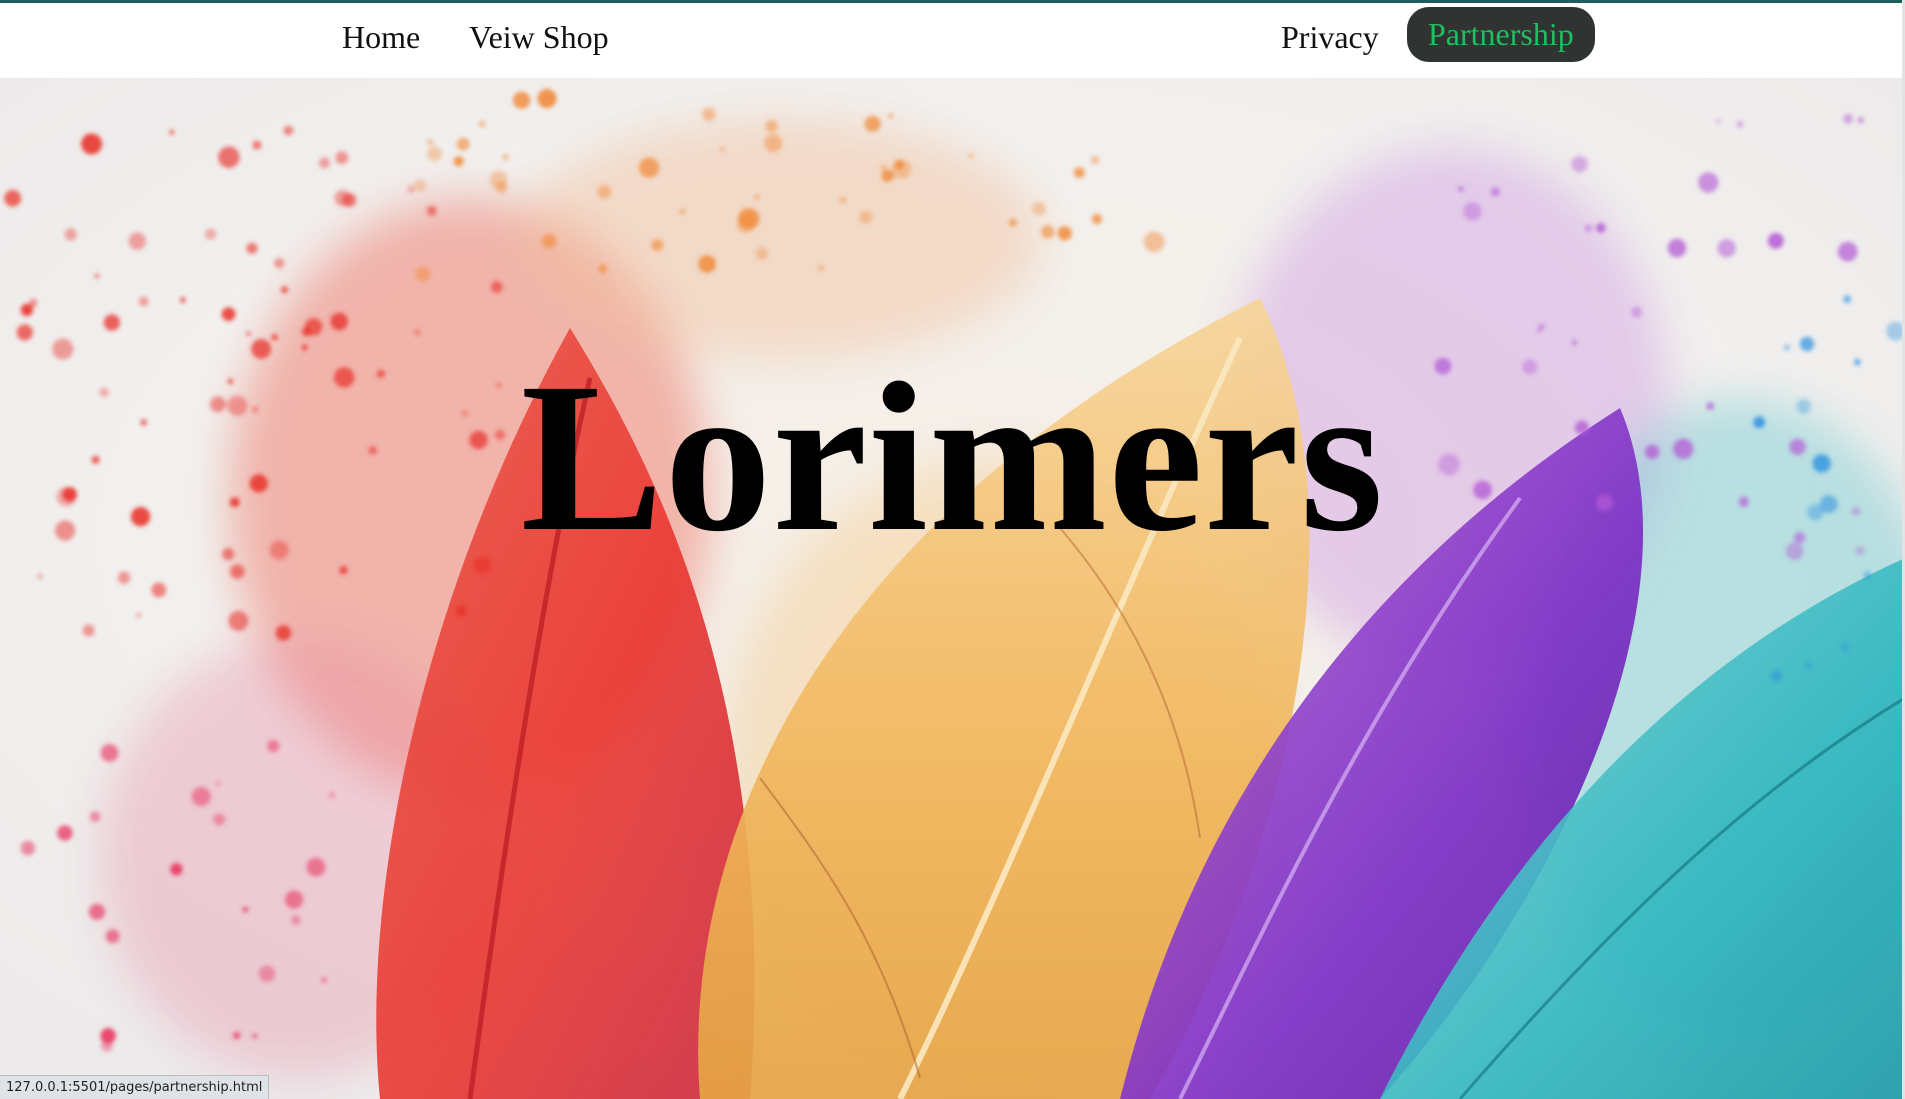 Image resolution: width=1905 pixels, height=1099 pixels. Describe the element at coordinates (952, 40) in the screenshot. I see `top-navbar: Home Veiw Shop Privacy Partnership` at that location.